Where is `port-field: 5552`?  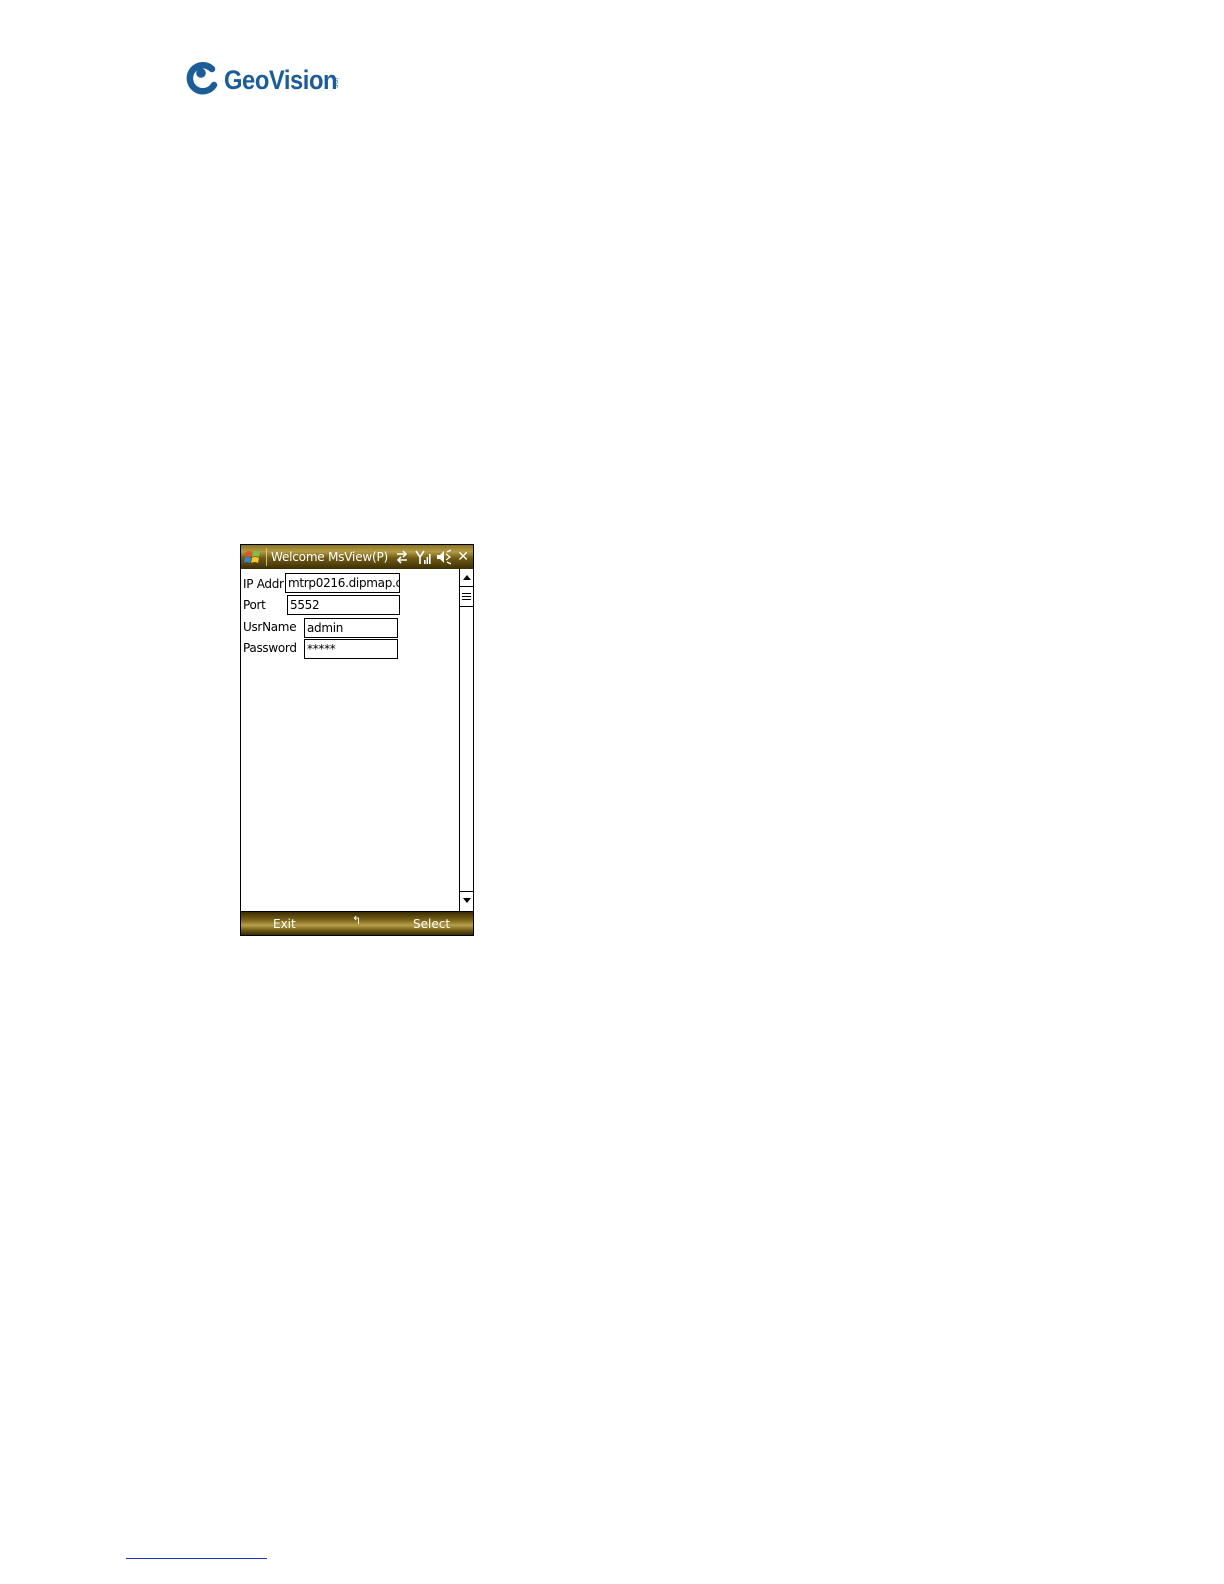
port-field: 5552 is located at coordinates (343, 605).